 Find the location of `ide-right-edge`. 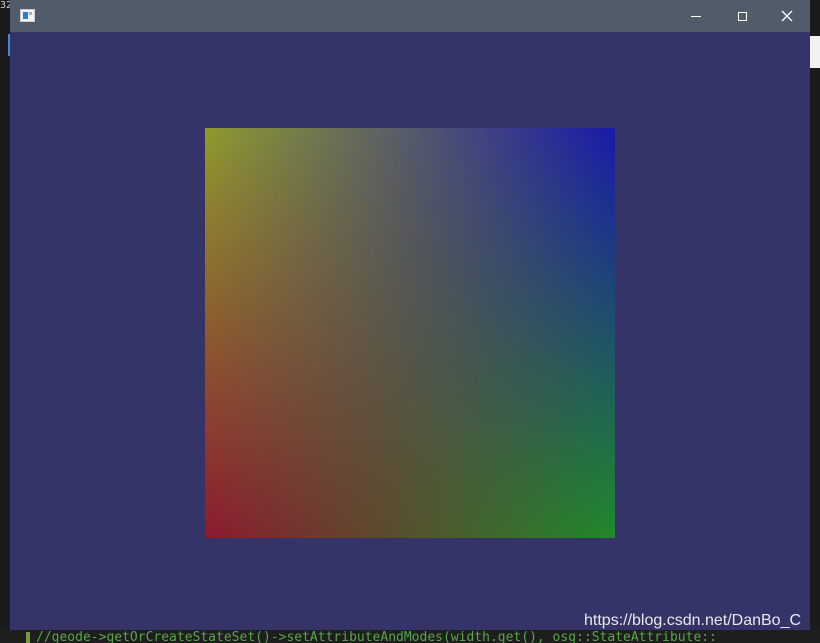

ide-right-edge is located at coordinates (815, 321).